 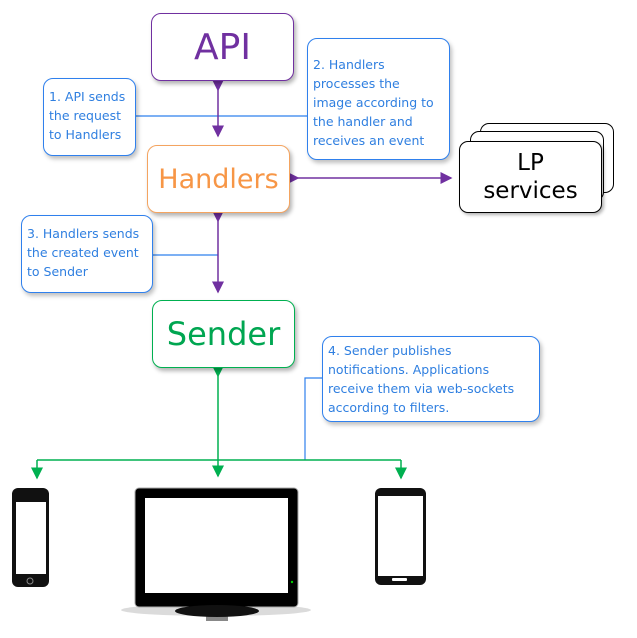 I want to click on note-step-1: 1. API sends the request to Handlers, so click(x=89, y=117).